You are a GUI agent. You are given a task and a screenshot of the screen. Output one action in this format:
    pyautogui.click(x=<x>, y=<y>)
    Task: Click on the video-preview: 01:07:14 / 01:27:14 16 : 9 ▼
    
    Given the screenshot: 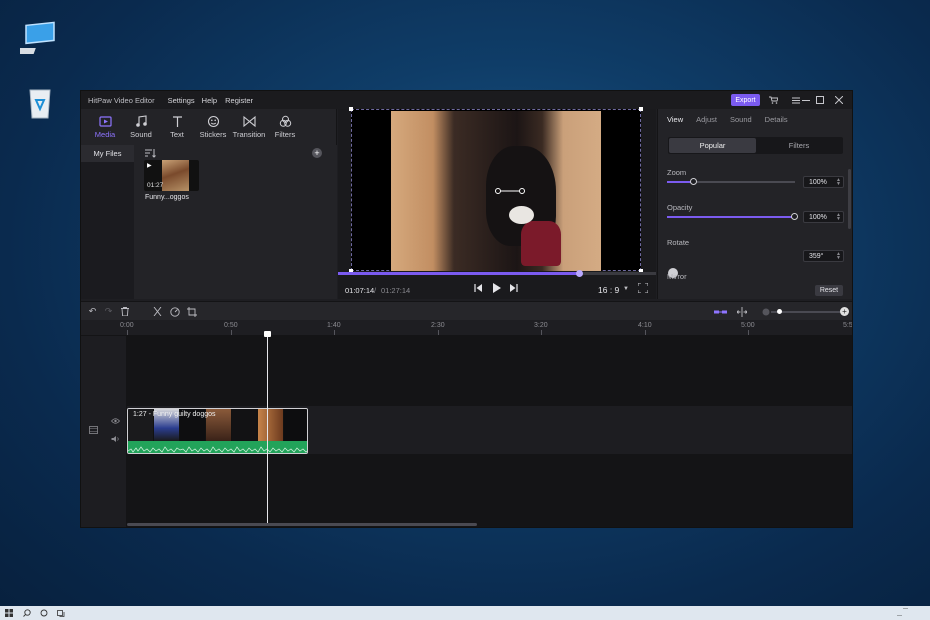 What is the action you would take?
    pyautogui.click(x=497, y=203)
    